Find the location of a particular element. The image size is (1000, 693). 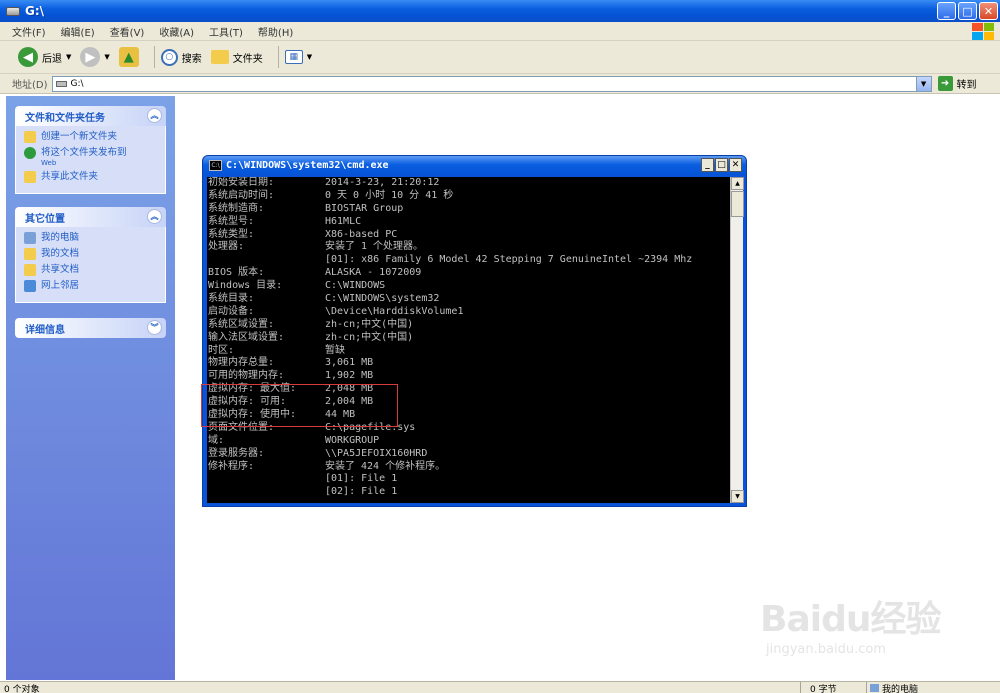

details-panel: 详细信息 ︾ is located at coordinates (90, 328).